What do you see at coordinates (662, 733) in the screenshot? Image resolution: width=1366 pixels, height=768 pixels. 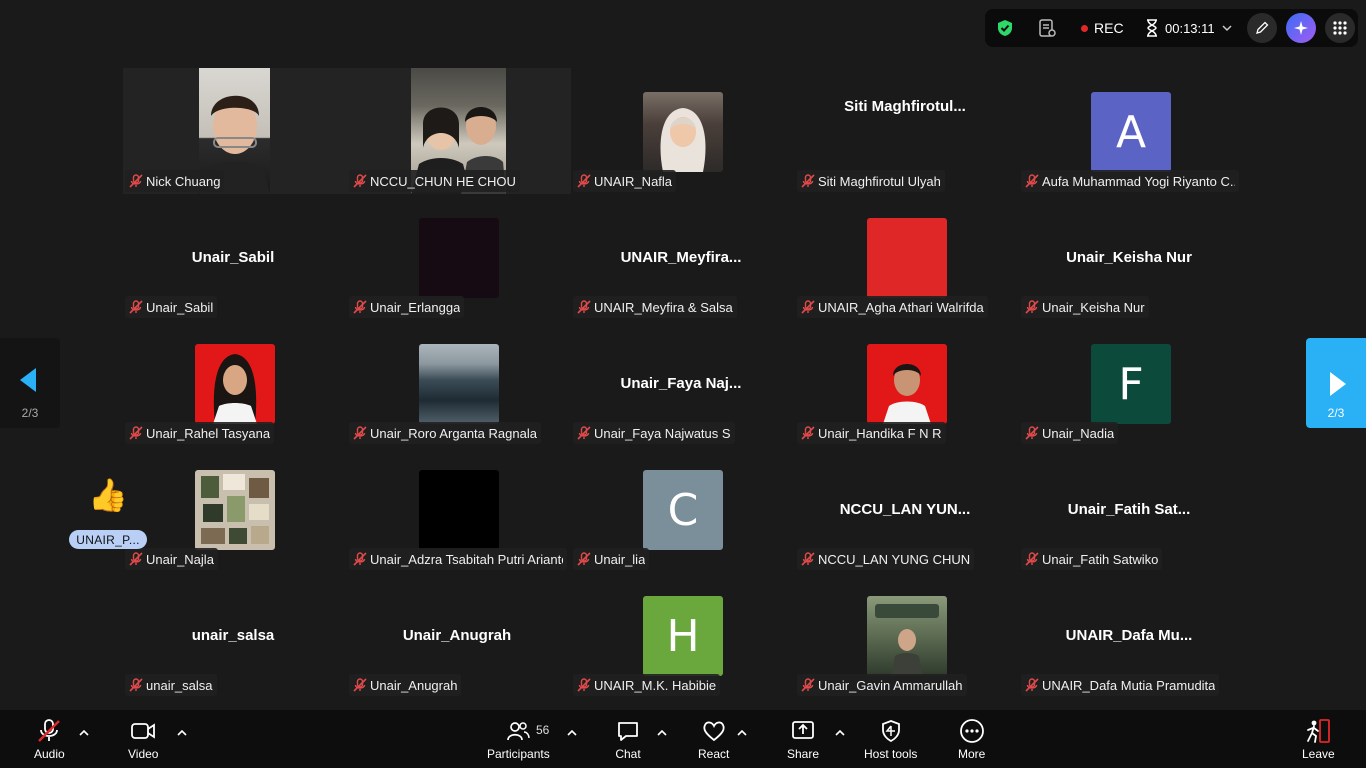 I see `chat-options-caret-icon` at bounding box center [662, 733].